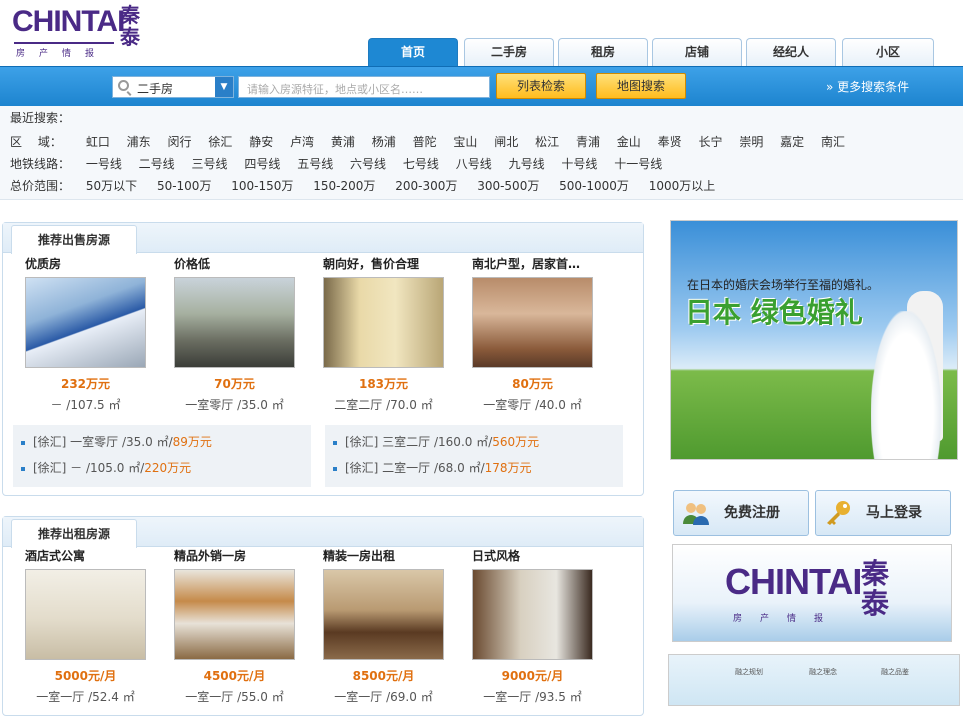 The image size is (963, 716). What do you see at coordinates (103, 442) in the screenshot?
I see `list-item-desc: [徐汇] 一室零厅 /35.0 ㎡/` at bounding box center [103, 442].